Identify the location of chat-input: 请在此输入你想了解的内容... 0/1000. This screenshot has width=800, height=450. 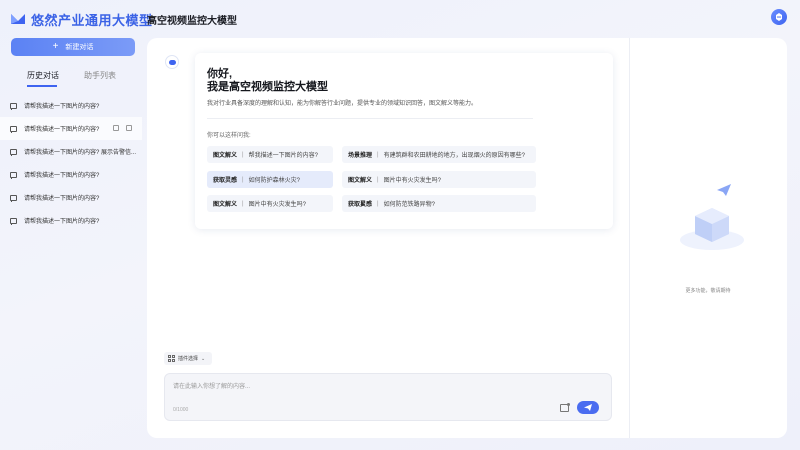
(388, 397).